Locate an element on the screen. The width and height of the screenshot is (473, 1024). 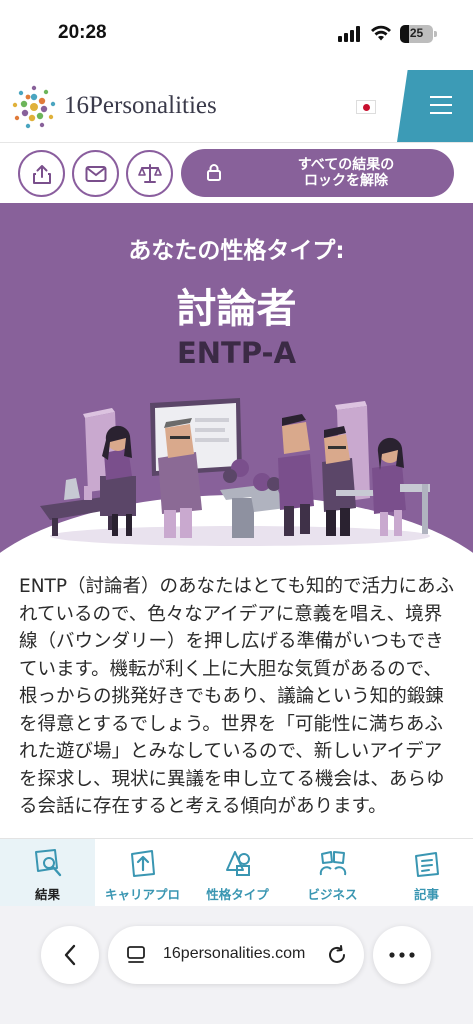
status-time: 20:28 is located at coordinates (82, 32).